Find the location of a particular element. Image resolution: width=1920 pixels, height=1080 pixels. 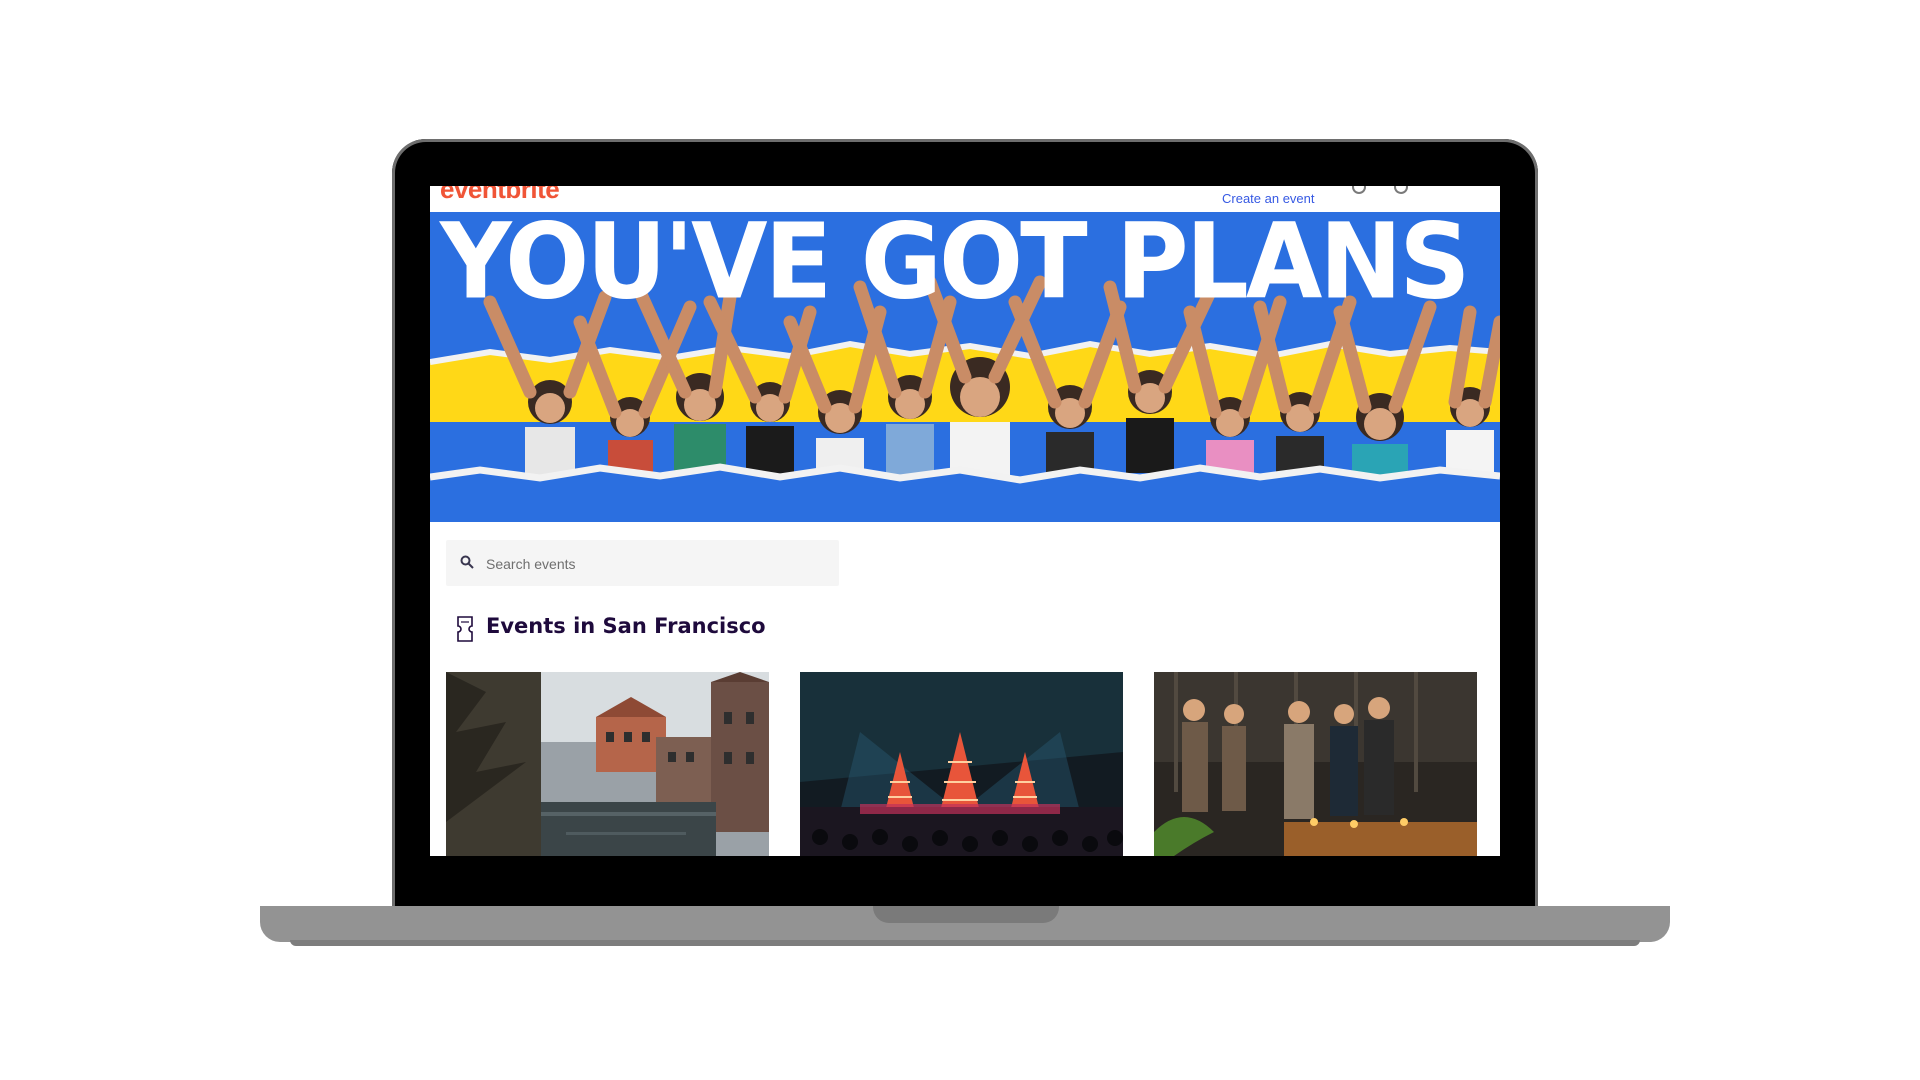

laptop-base-lip is located at coordinates (965, 943).